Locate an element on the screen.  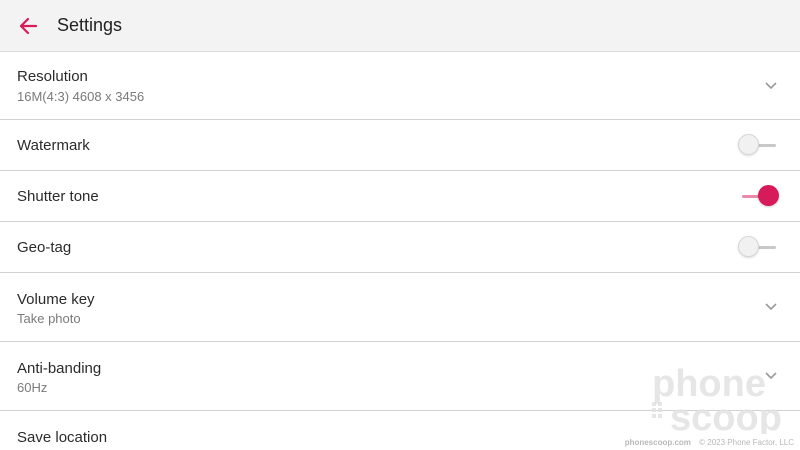
shutter-tone-toggle is located at coordinates (759, 196).